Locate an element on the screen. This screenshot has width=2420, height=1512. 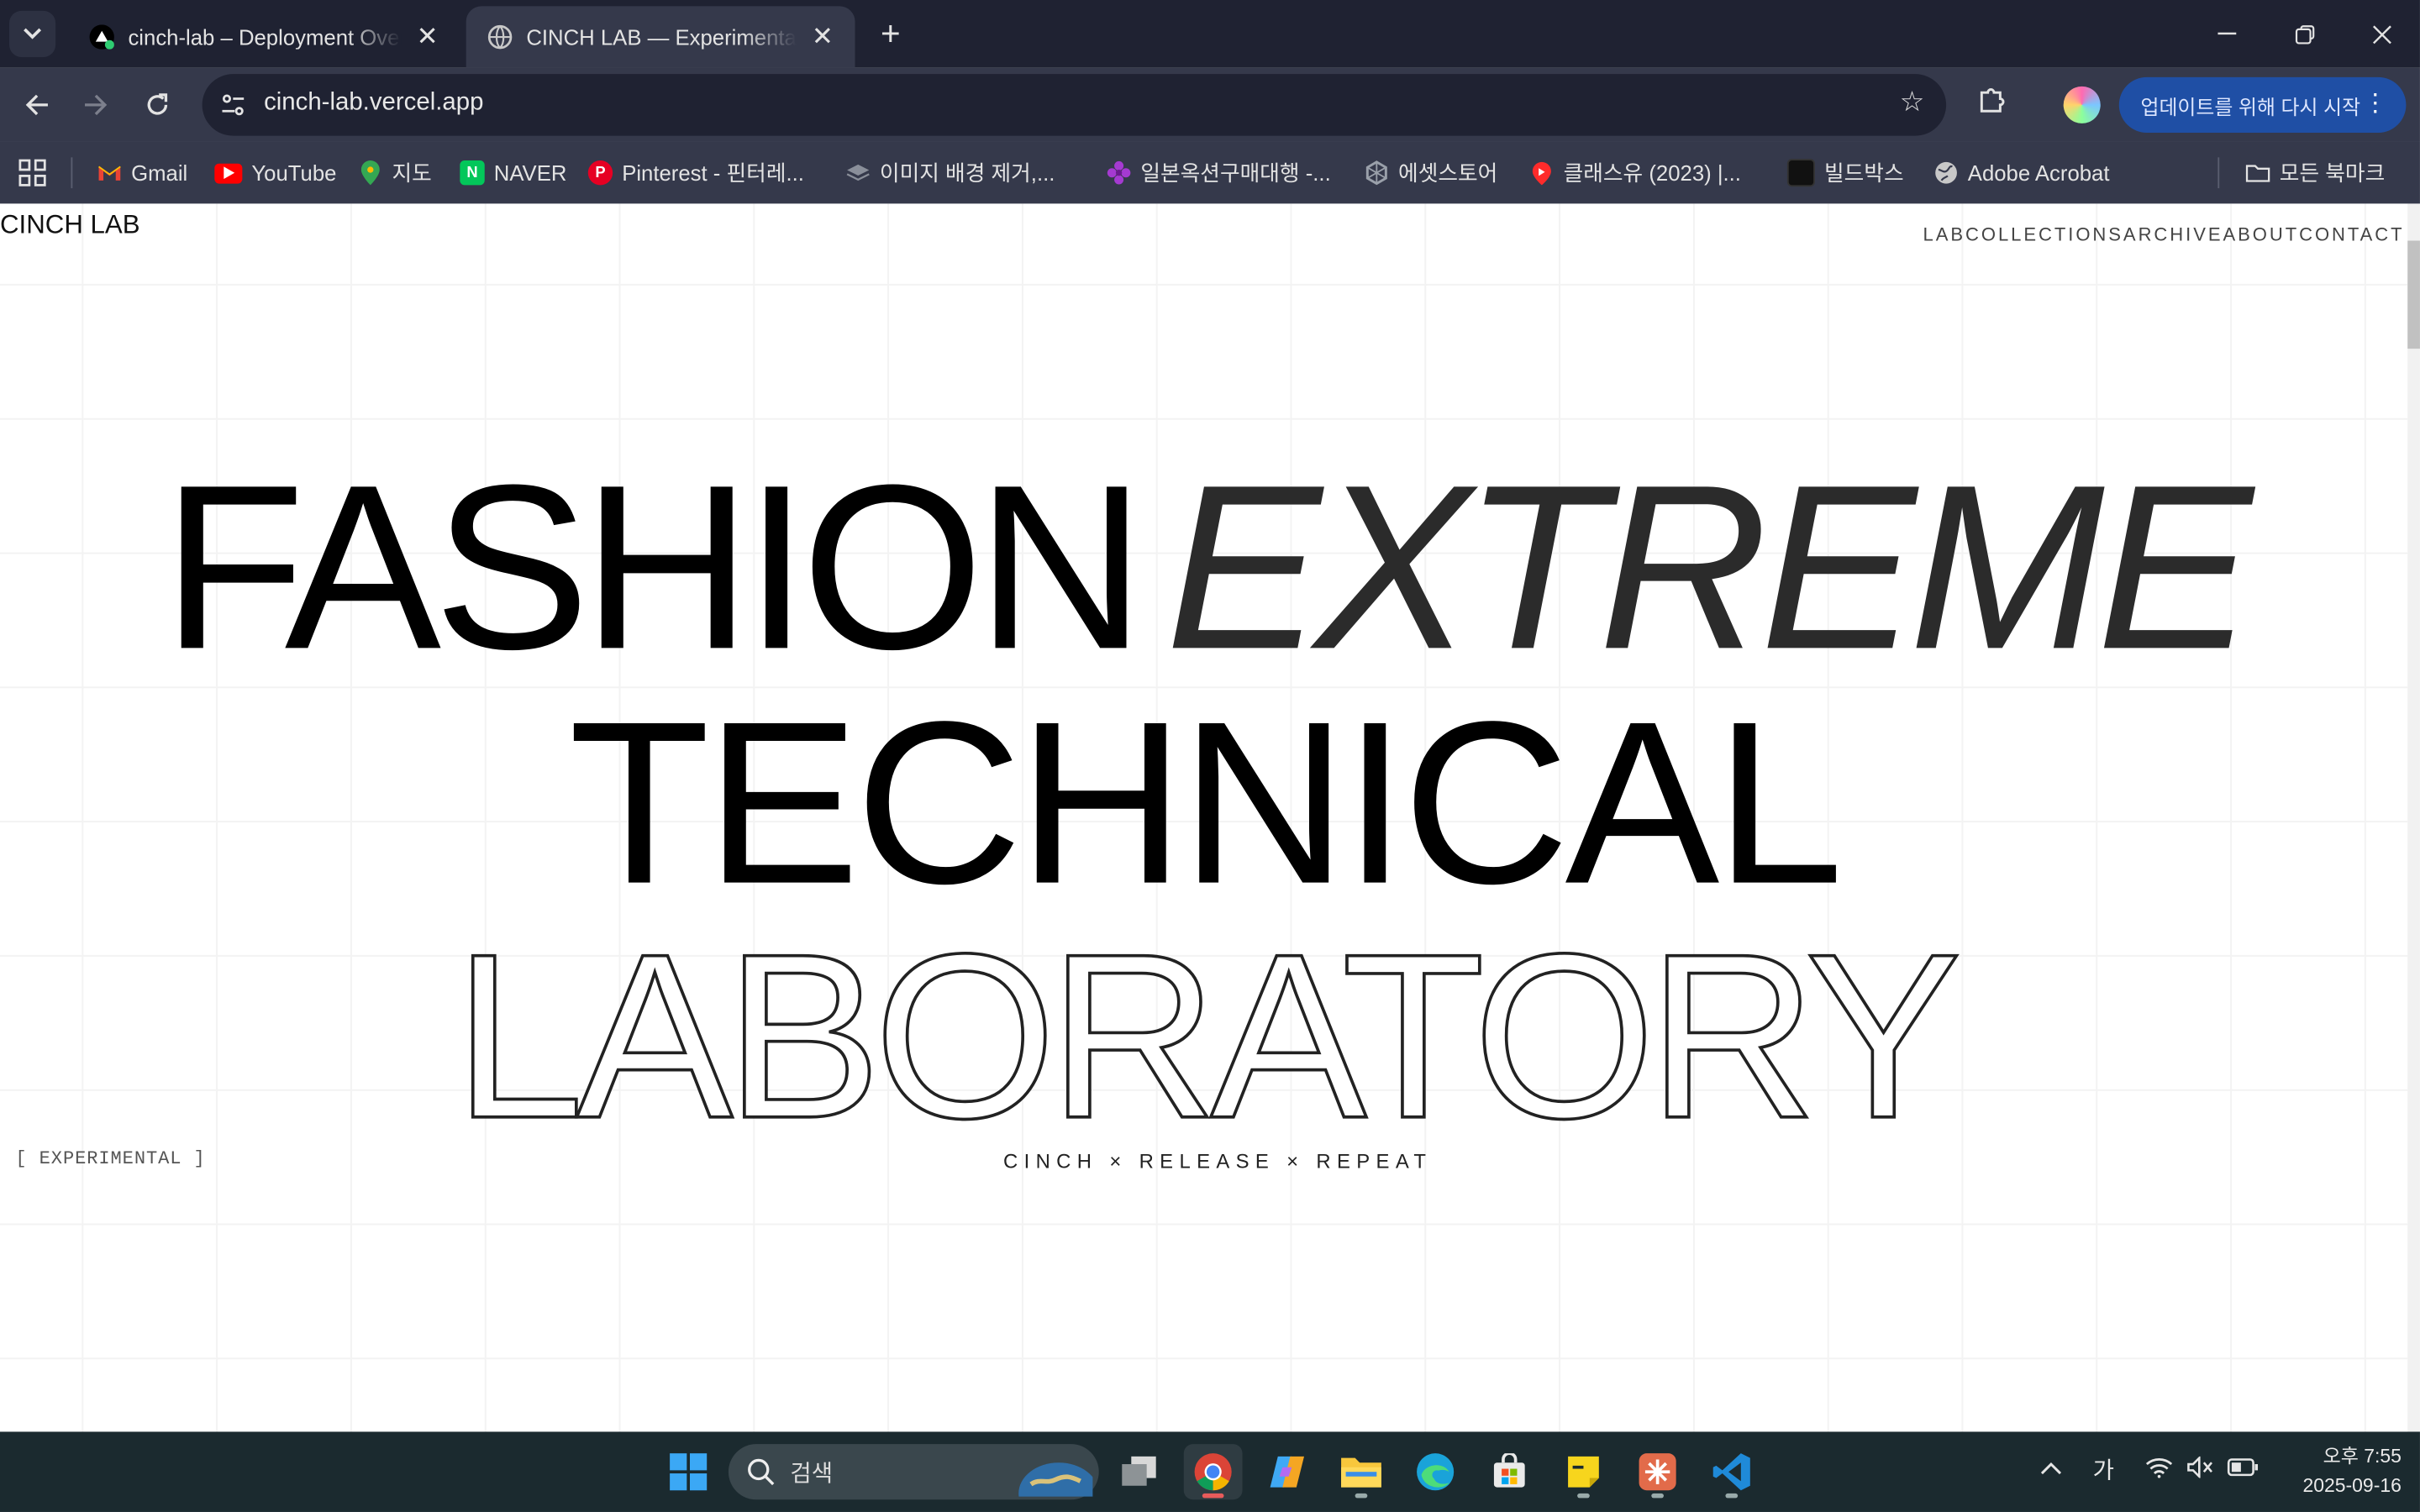
site-logo: CINCH LAB is located at coordinates (70, 225).